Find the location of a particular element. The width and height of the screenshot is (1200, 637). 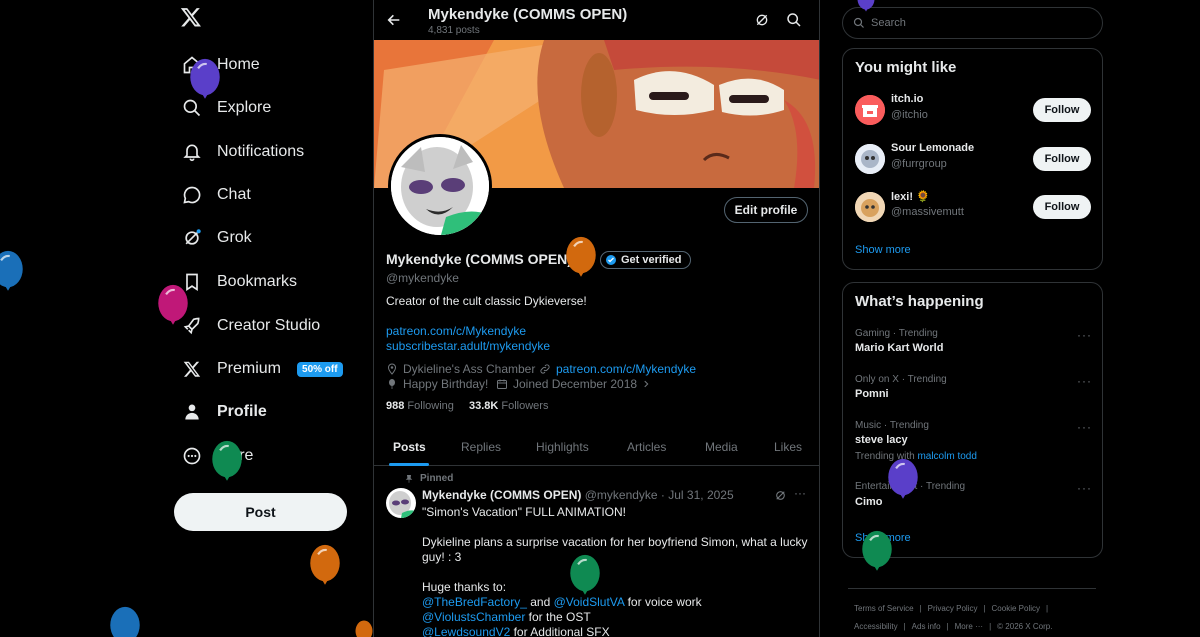

profile-website: patreon.com/c/Mykendyke is located at coordinates (617, 369).